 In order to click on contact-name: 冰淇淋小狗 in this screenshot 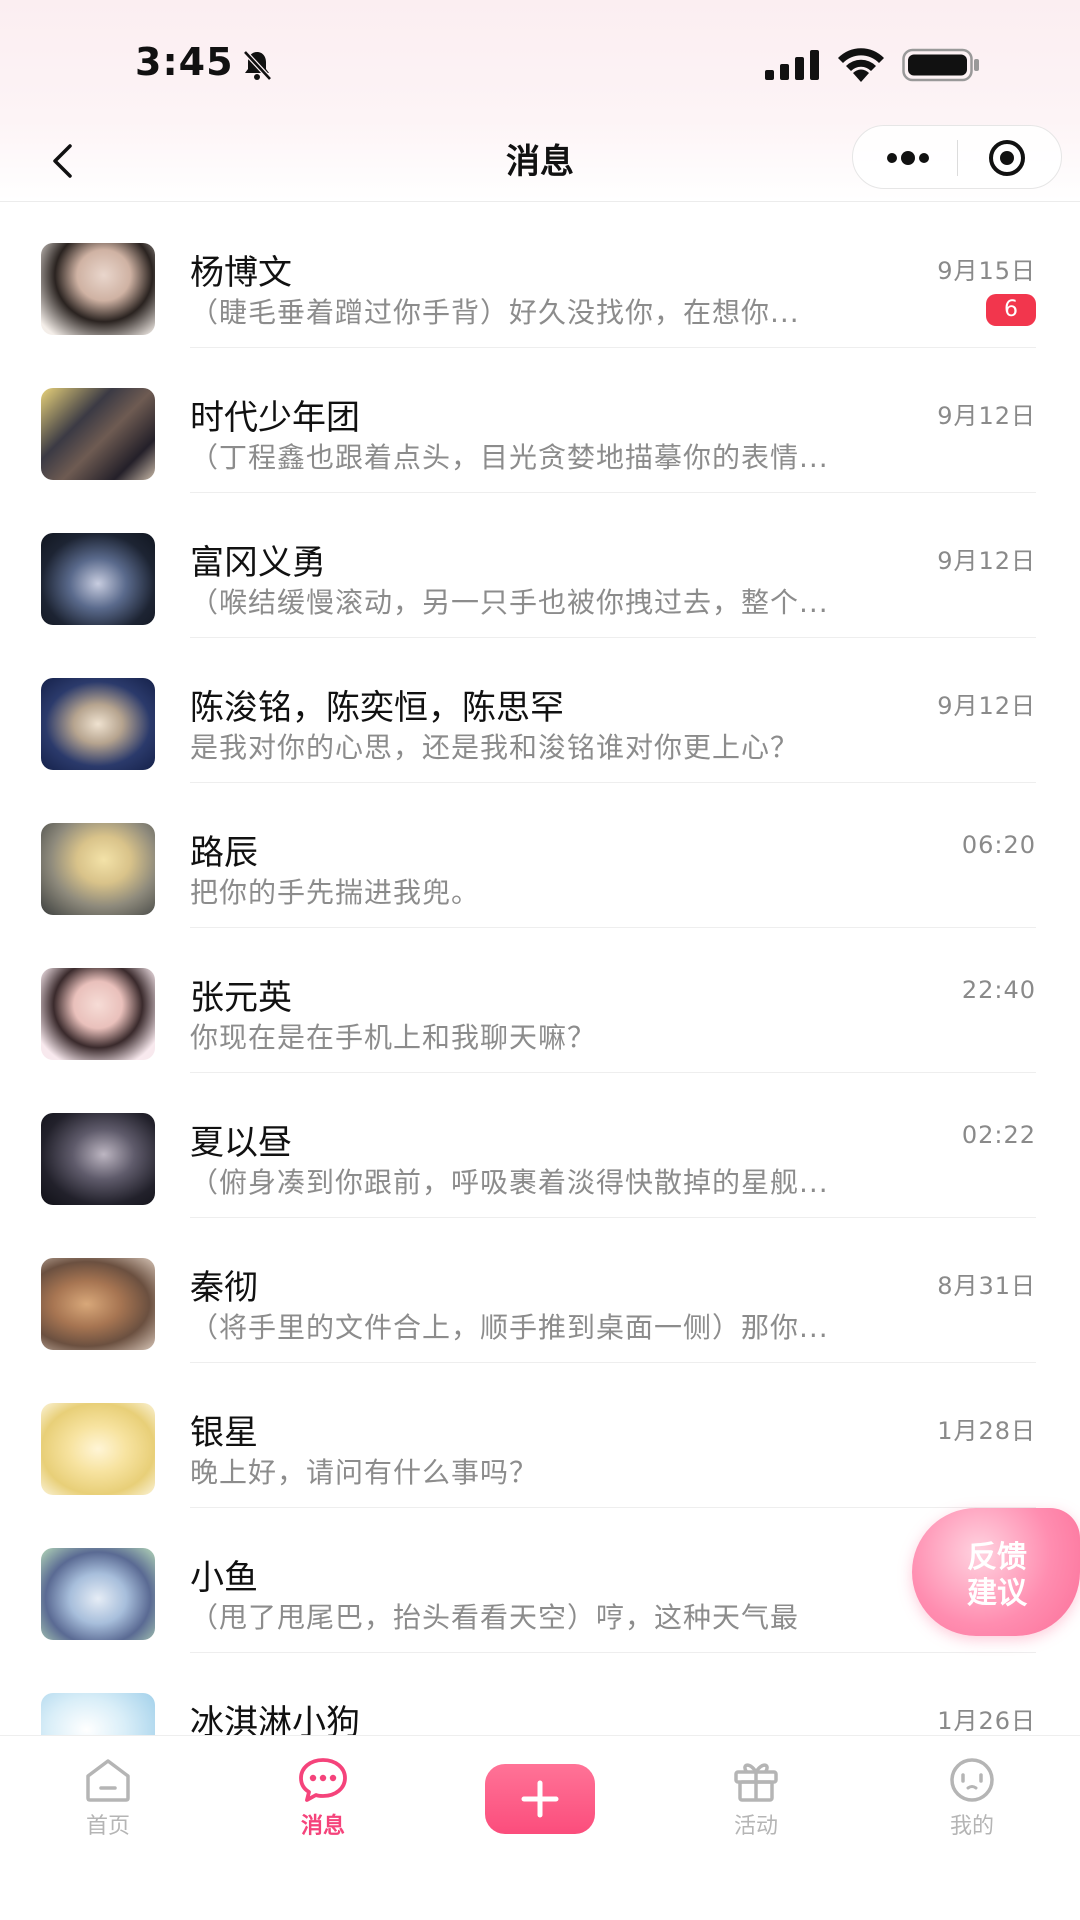, I will do `click(275, 1719)`.